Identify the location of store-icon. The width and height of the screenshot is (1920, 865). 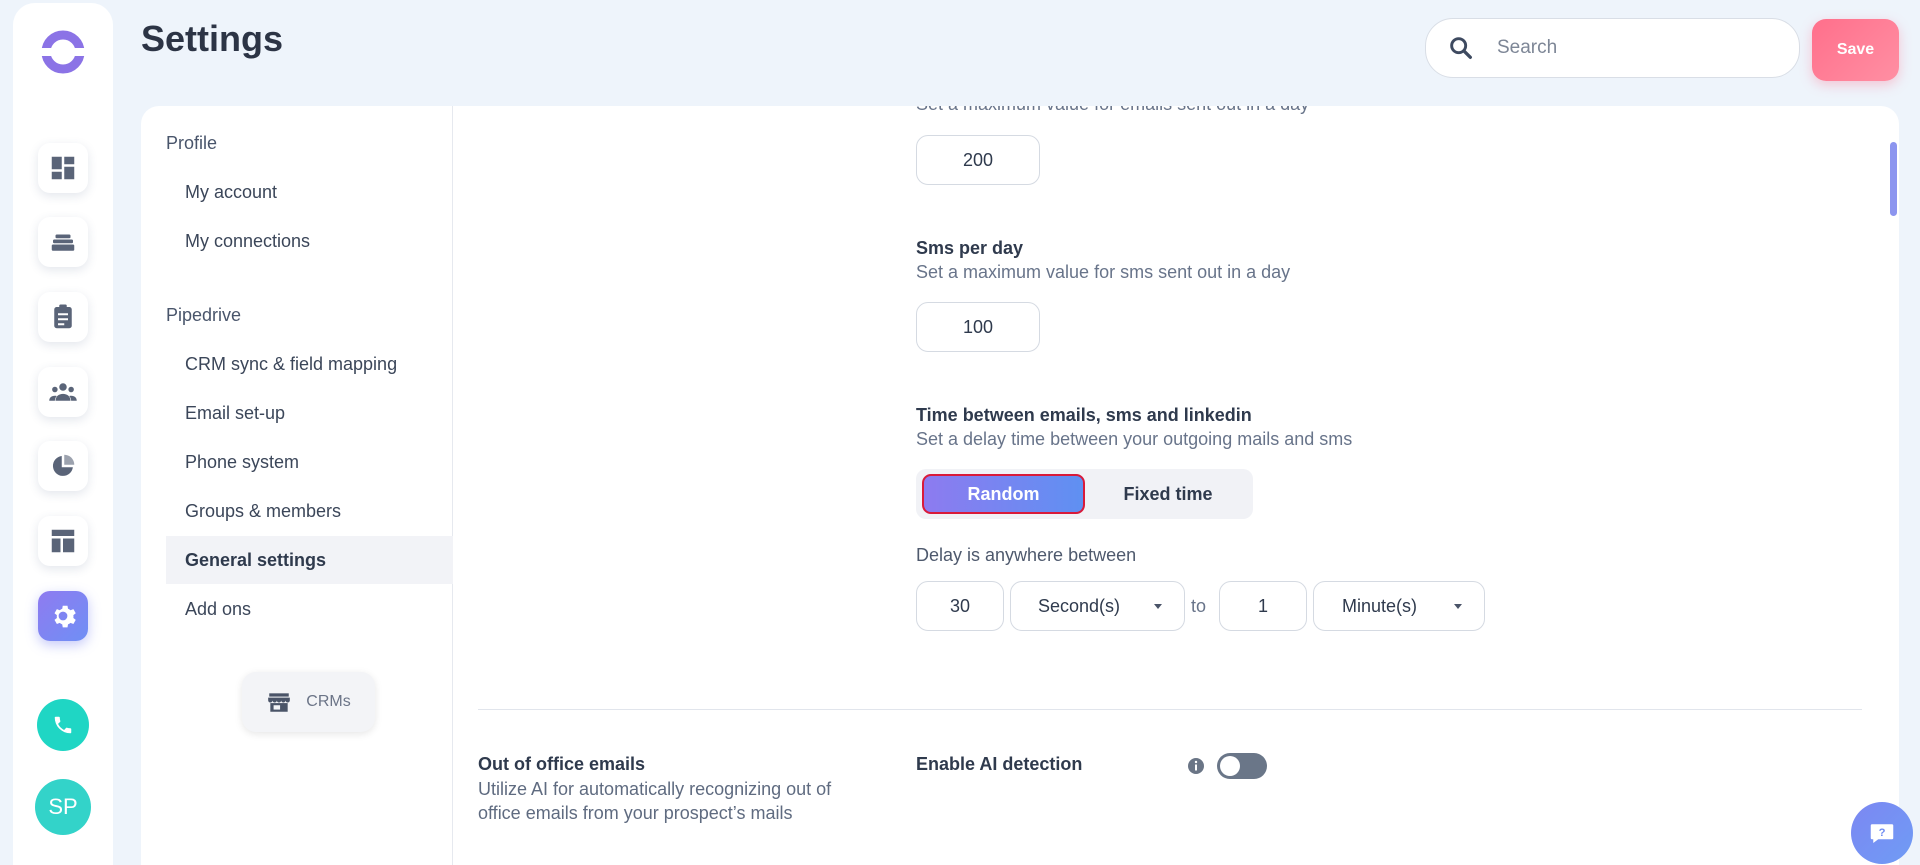
(279, 702).